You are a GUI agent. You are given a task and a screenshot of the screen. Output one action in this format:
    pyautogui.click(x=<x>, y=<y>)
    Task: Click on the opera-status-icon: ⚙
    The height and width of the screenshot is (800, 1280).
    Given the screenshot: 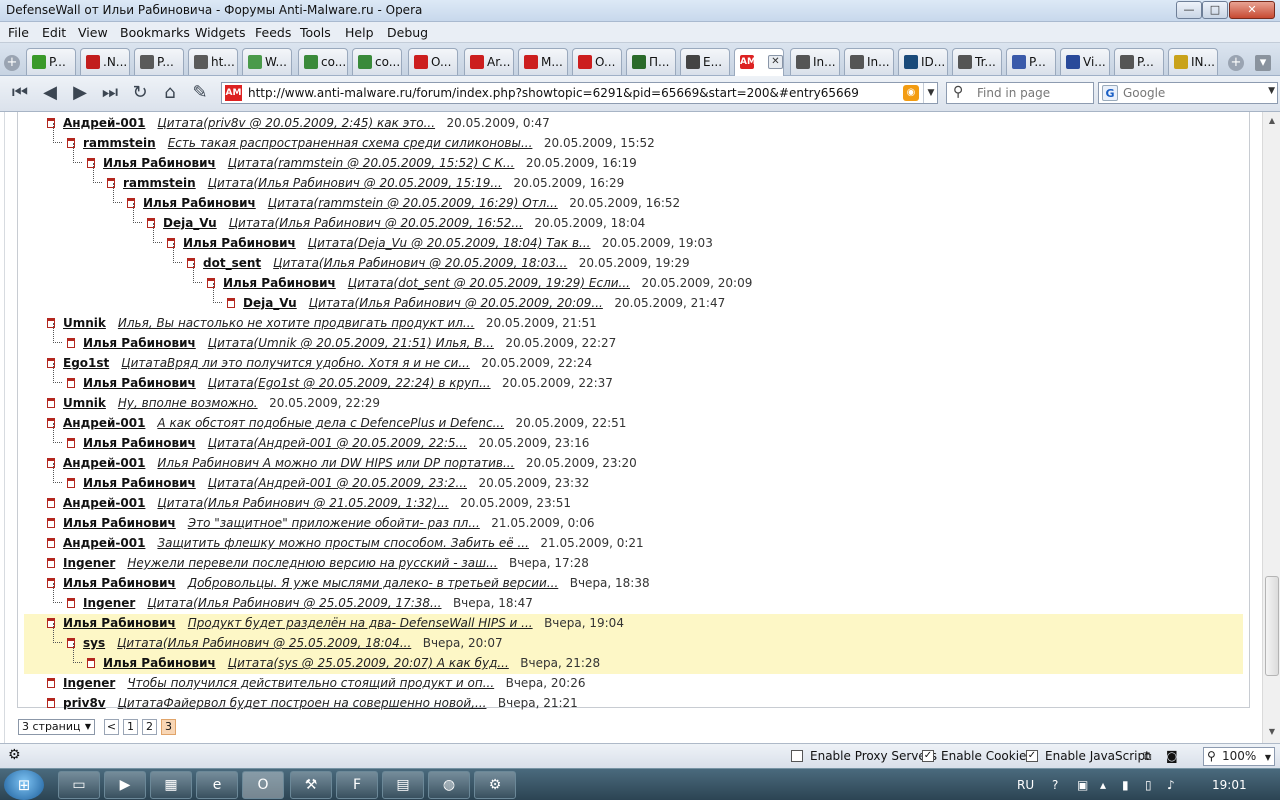 What is the action you would take?
    pyautogui.click(x=14, y=755)
    